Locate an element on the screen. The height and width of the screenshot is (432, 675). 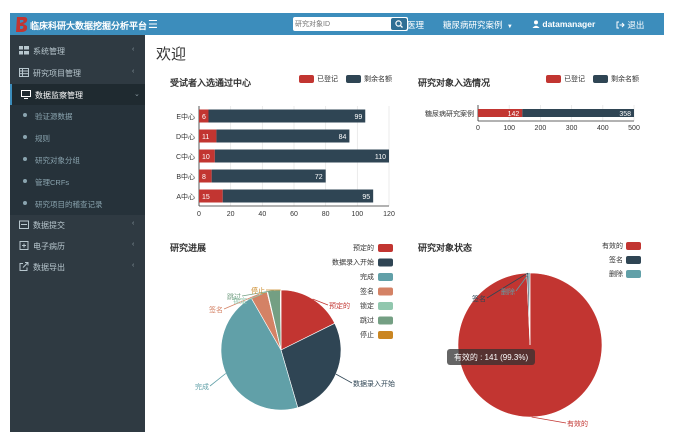
submenu-item-crfs: 管理CRFs is located at coordinates (77, 181).